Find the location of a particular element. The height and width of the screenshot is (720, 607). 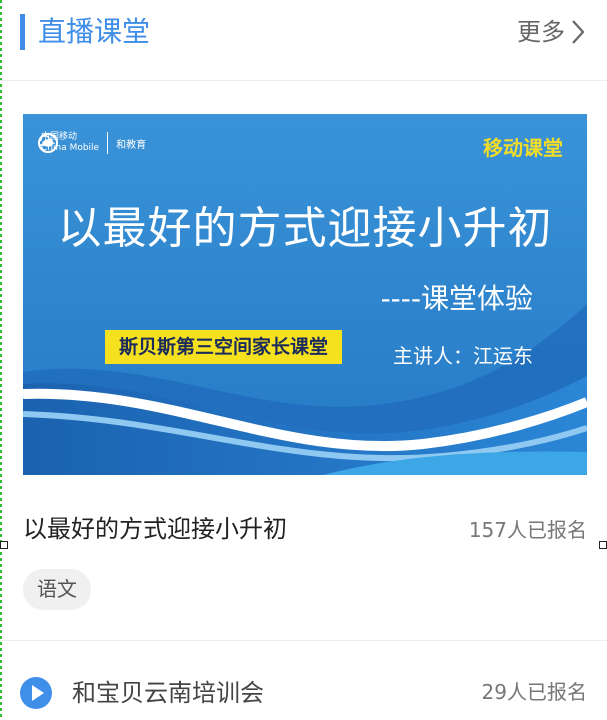

resize-handle-left is located at coordinates (4, 545).